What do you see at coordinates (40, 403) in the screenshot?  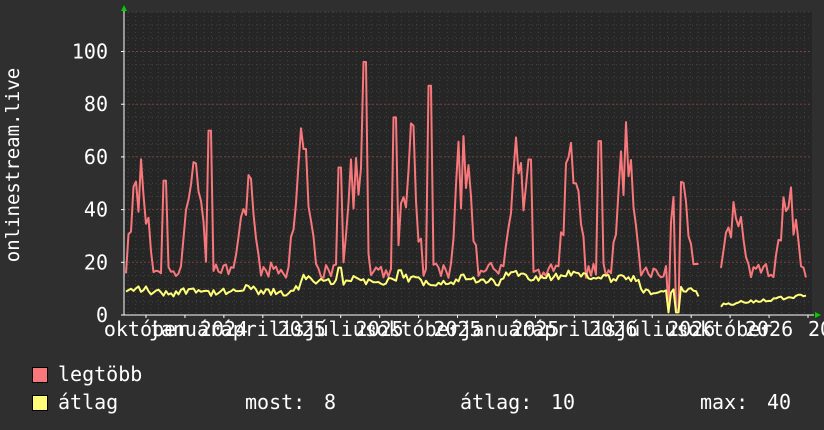 I see `legend-swatch-atlag` at bounding box center [40, 403].